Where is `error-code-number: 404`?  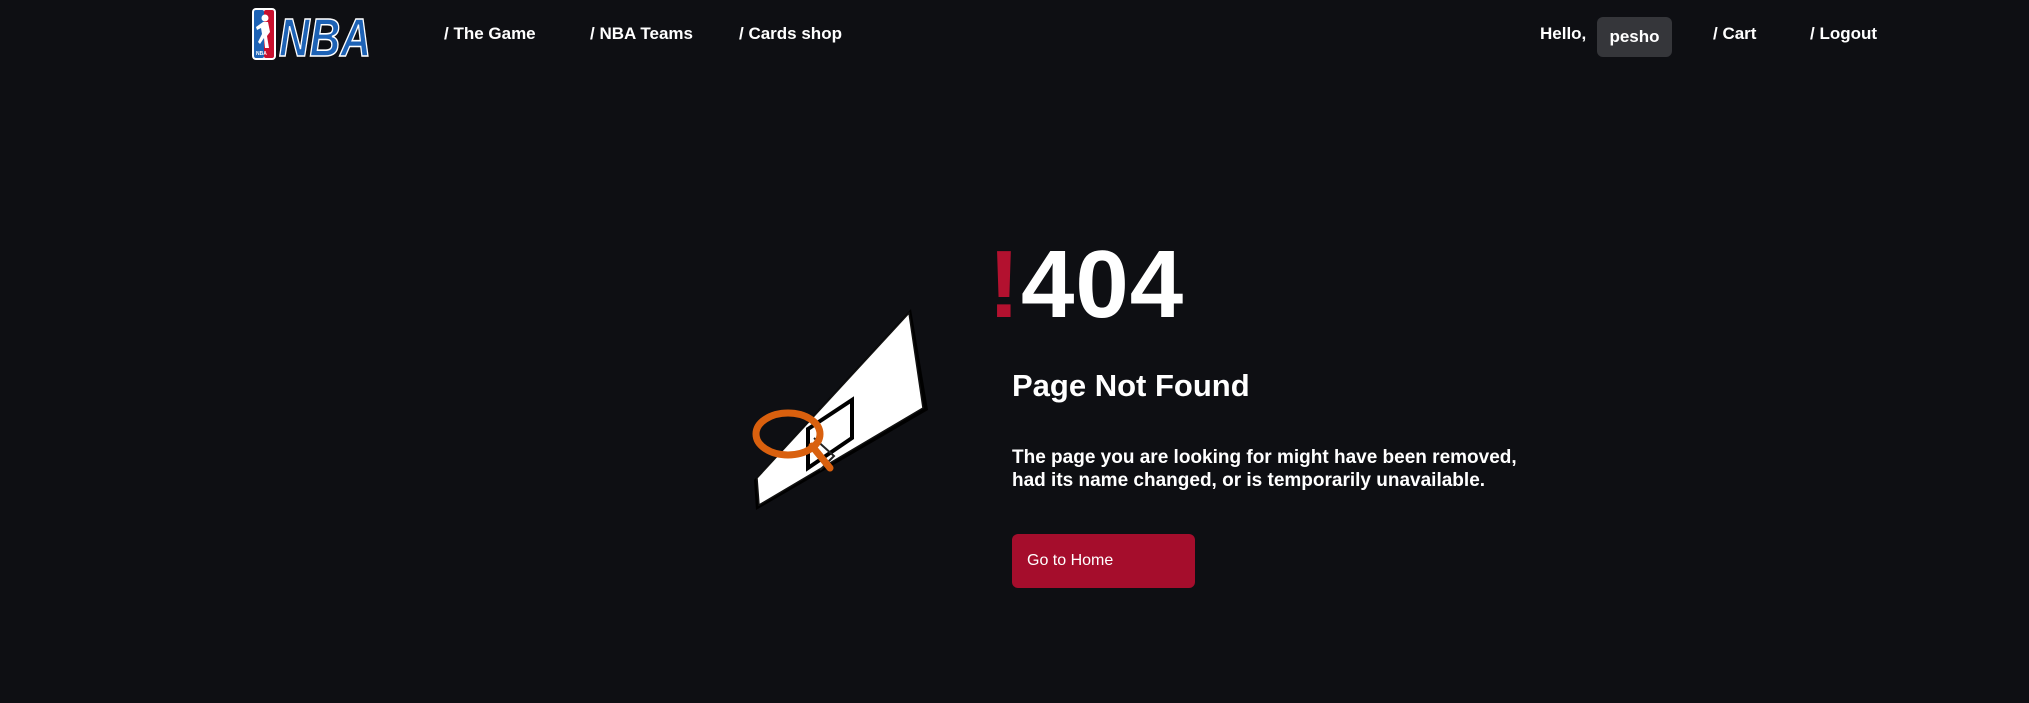
error-code-number: 404 is located at coordinates (1102, 284).